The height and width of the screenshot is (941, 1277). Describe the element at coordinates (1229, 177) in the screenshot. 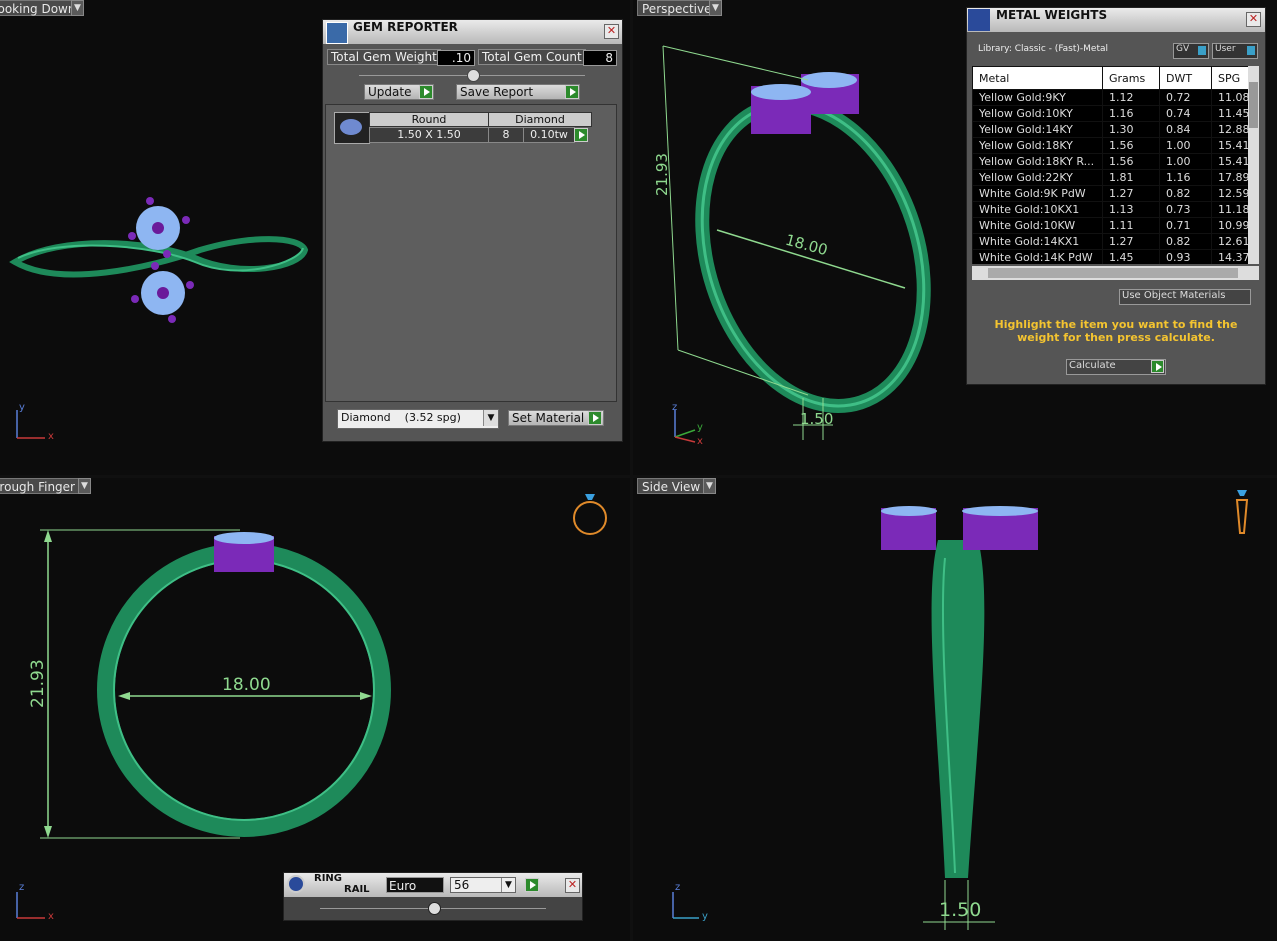

I see `table-cell: 17.89` at that location.